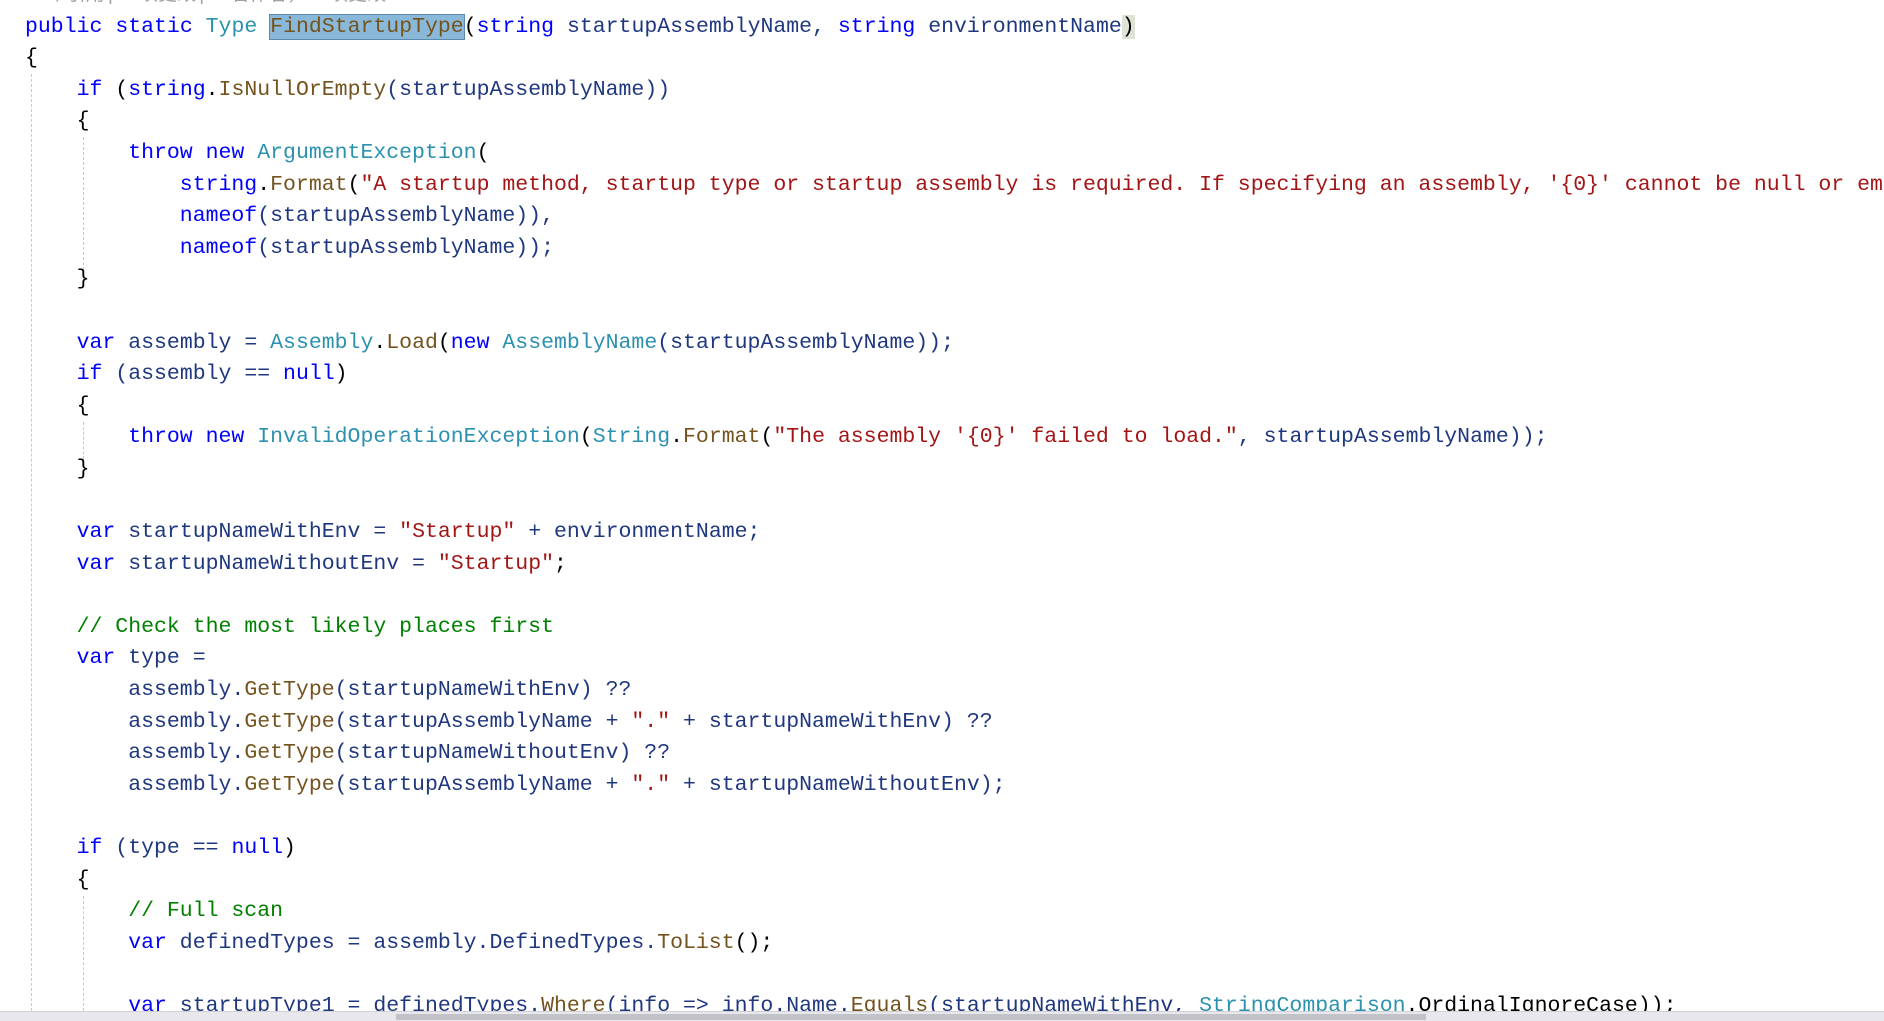 The image size is (1884, 1021). Describe the element at coordinates (1302, 1002) in the screenshot. I see `code-token: StringComparison` at that location.